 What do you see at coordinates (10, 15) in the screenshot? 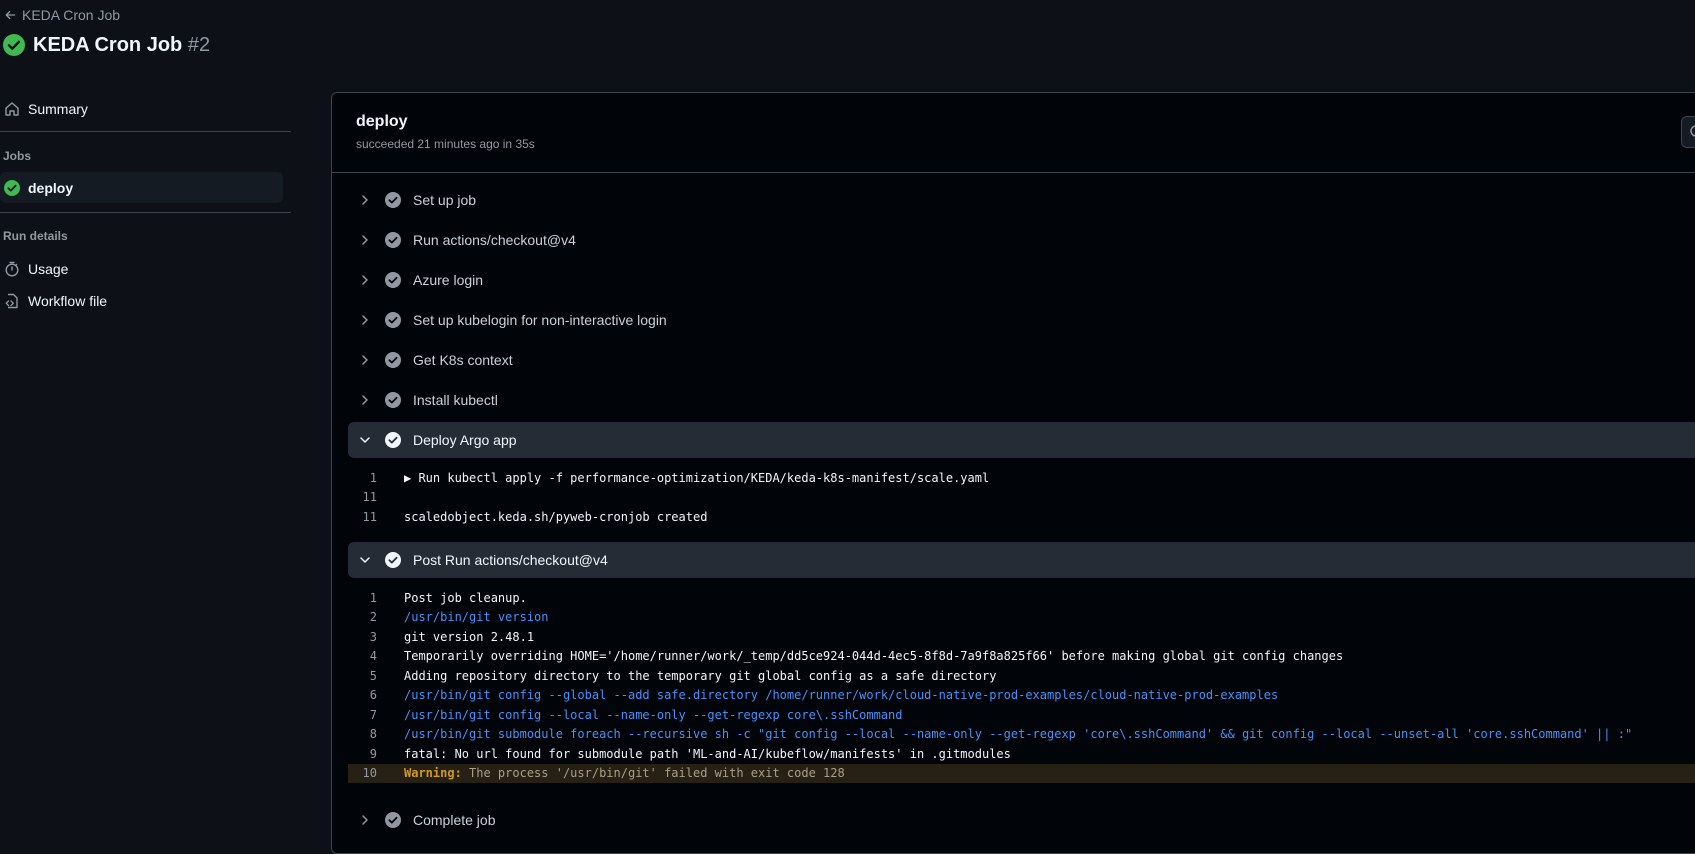
I see `arrow-left-icon` at bounding box center [10, 15].